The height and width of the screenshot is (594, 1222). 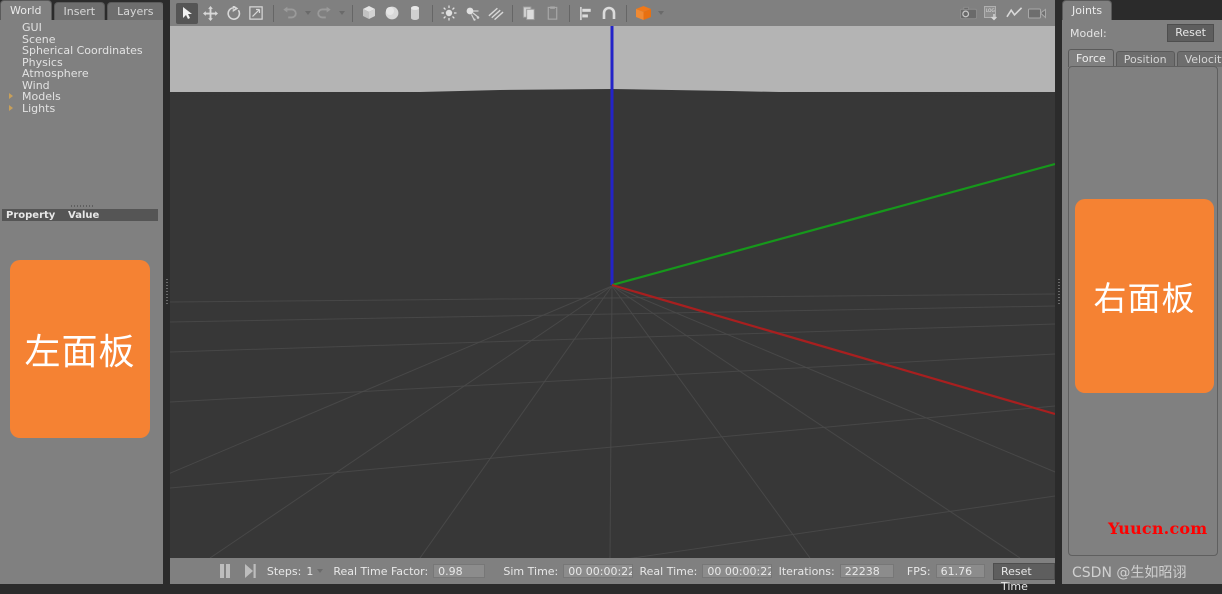 What do you see at coordinates (529, 13) in the screenshot?
I see `copy-pages-icon` at bounding box center [529, 13].